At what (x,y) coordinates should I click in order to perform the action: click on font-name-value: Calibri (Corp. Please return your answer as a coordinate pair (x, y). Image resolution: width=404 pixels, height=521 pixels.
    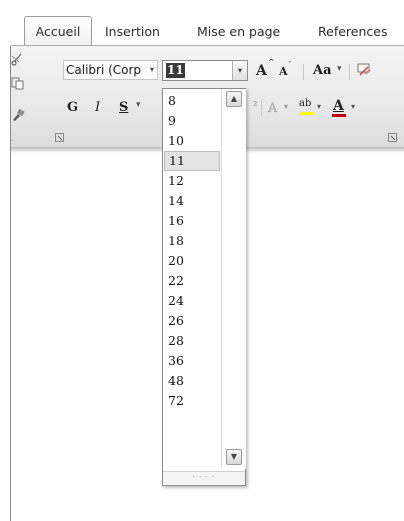
    Looking at the image, I should click on (104, 70).